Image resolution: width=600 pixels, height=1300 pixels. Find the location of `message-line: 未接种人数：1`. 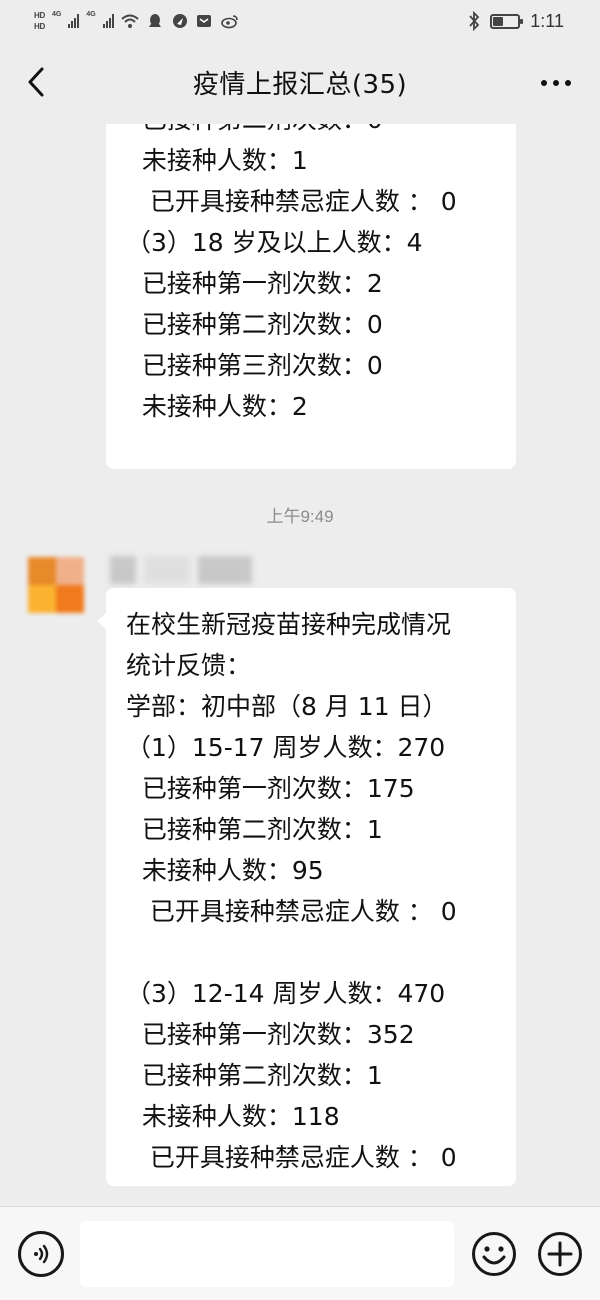

message-line: 未接种人数：1 is located at coordinates (217, 160).